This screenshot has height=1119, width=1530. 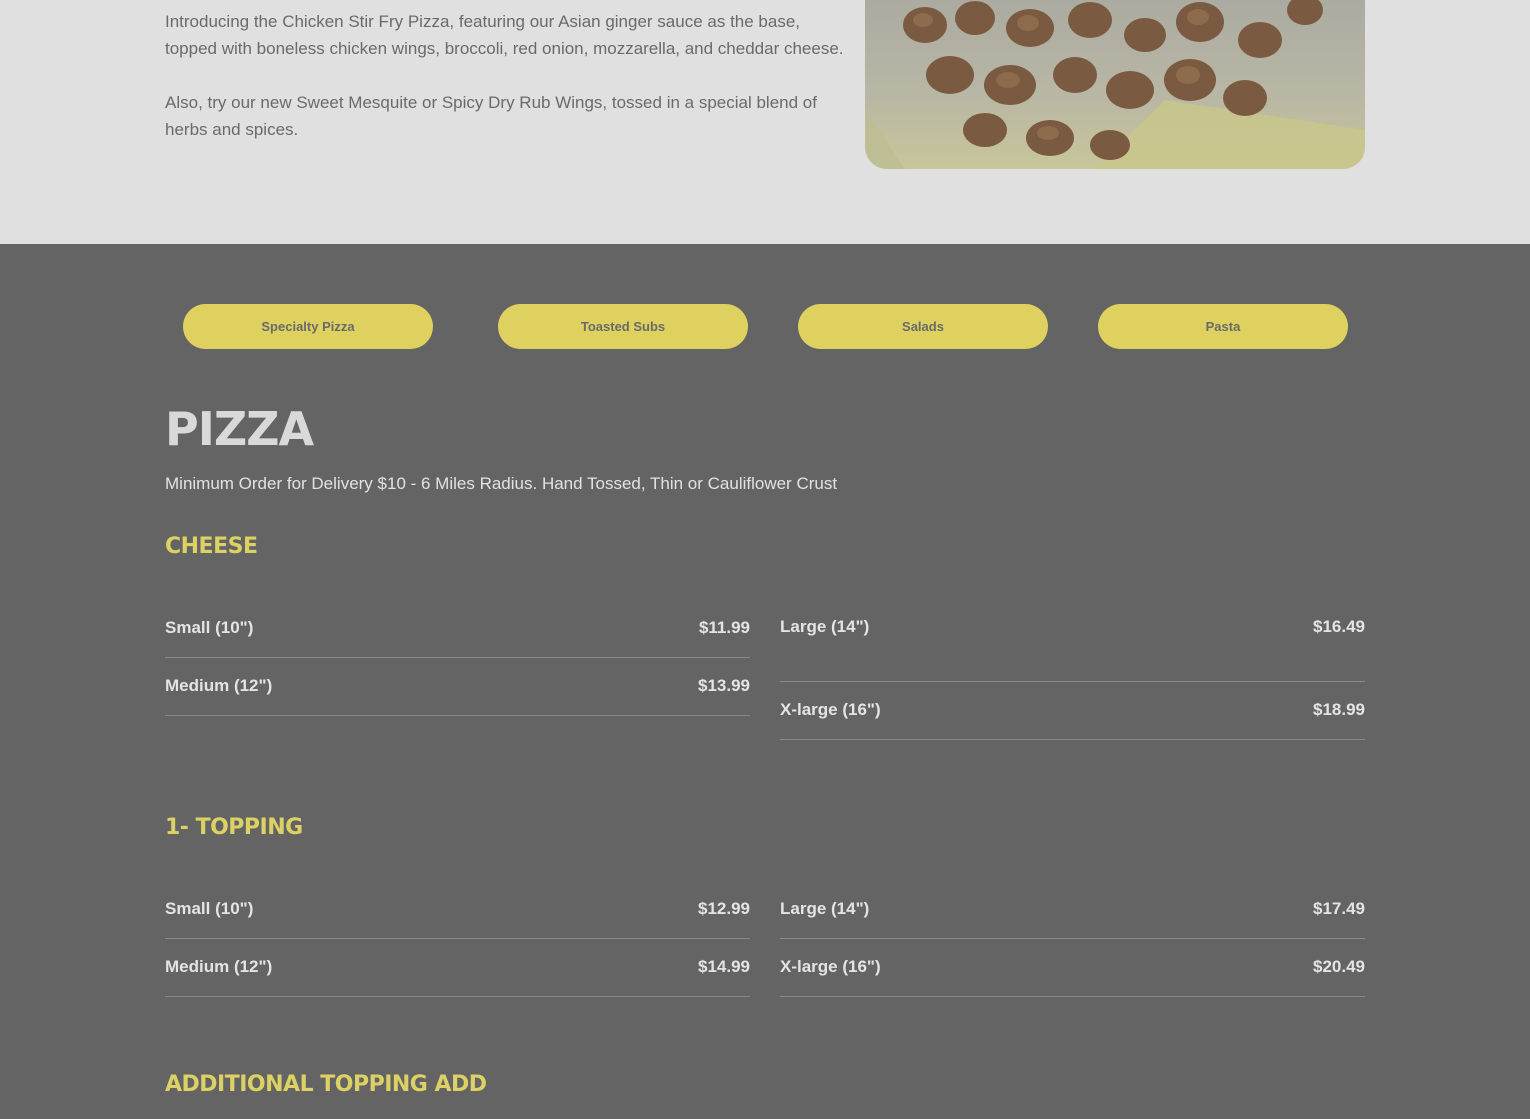 What do you see at coordinates (239, 429) in the screenshot?
I see `page-title: PIZZA` at bounding box center [239, 429].